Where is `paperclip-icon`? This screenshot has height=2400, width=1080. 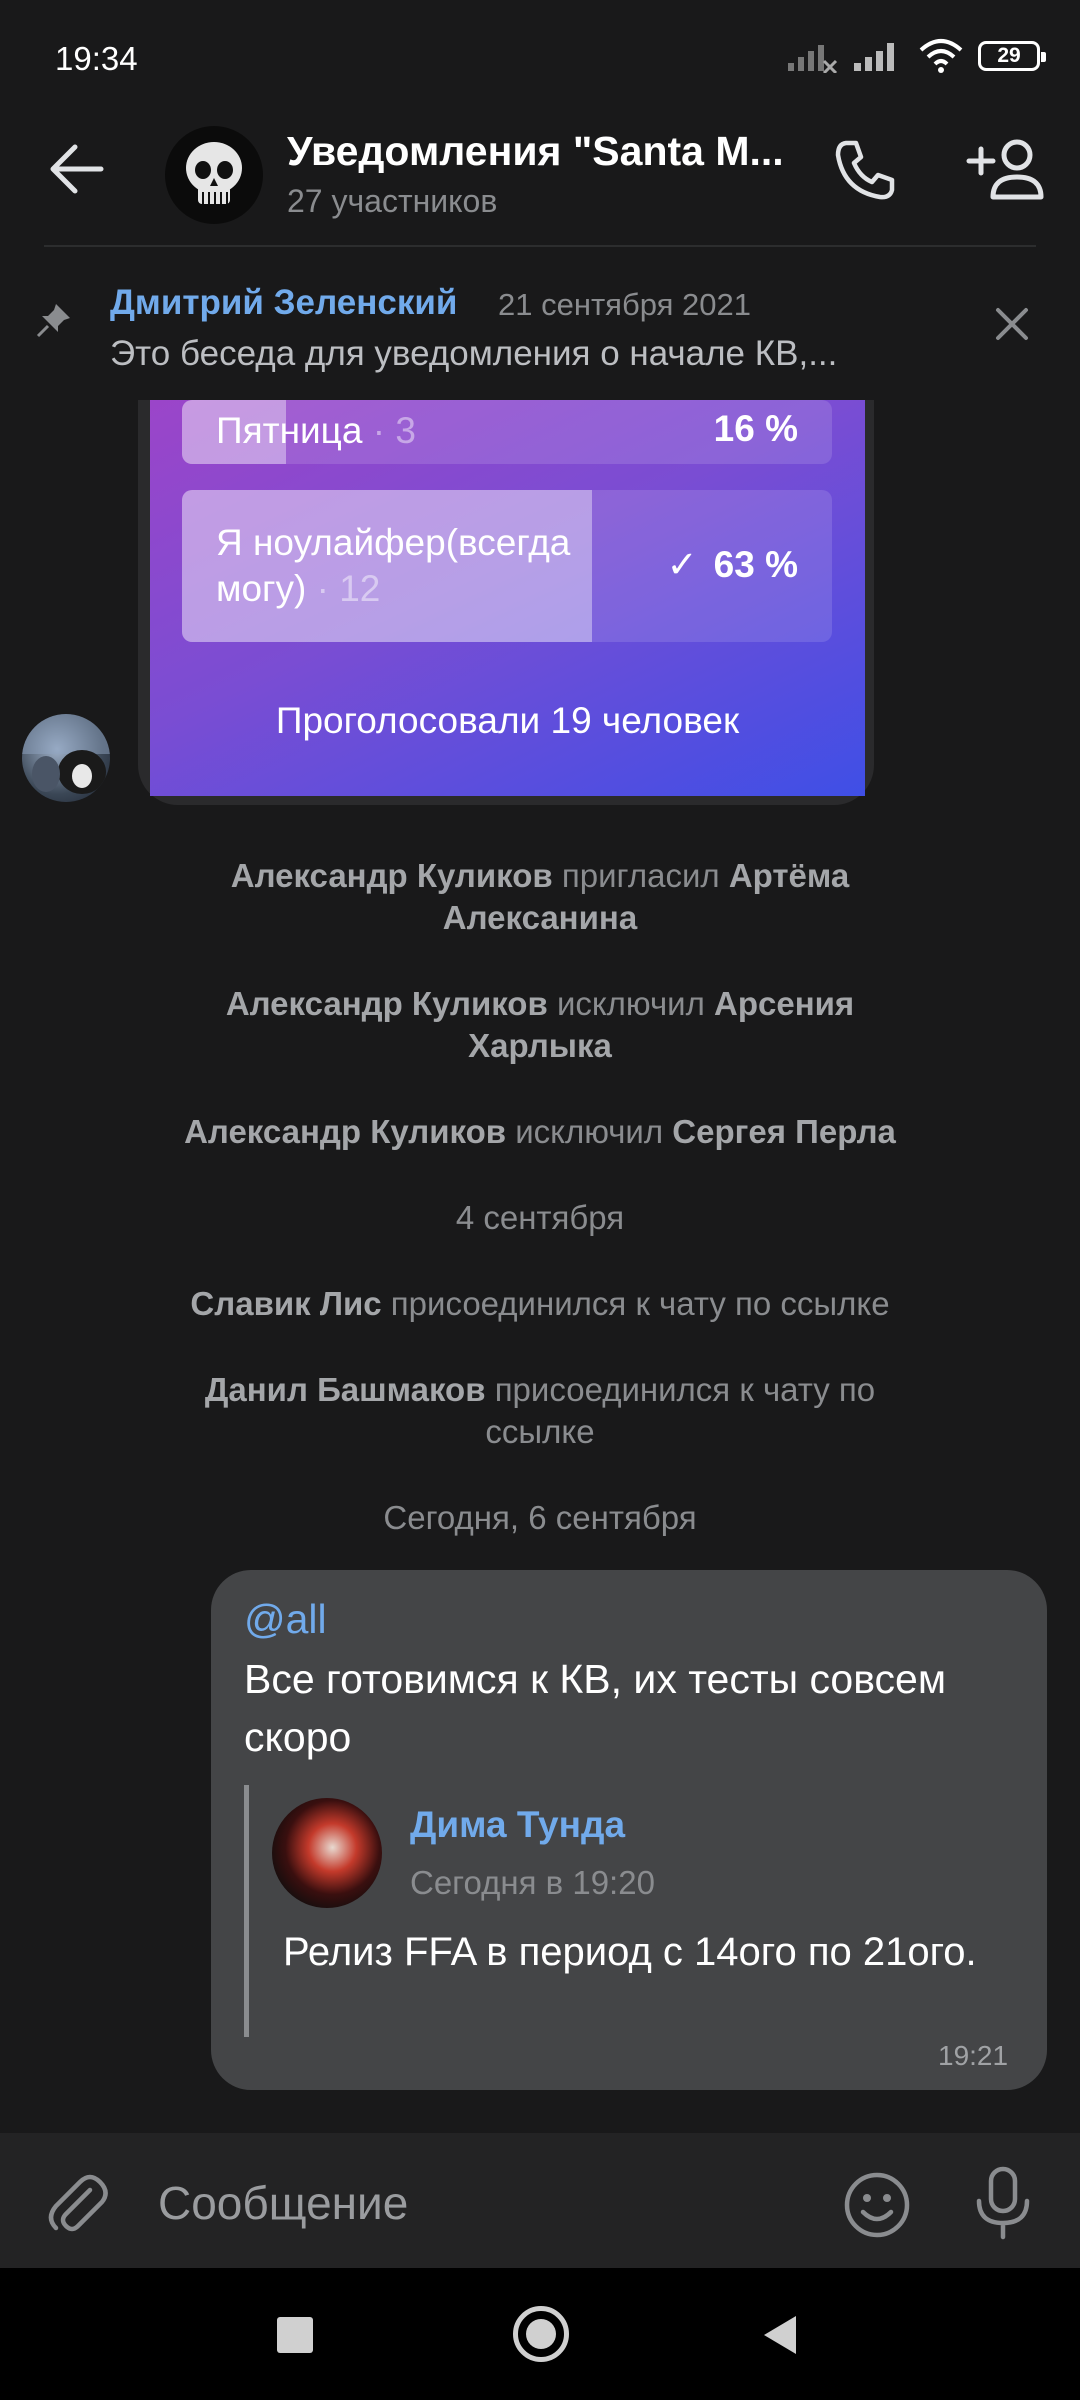 paperclip-icon is located at coordinates (77, 2203).